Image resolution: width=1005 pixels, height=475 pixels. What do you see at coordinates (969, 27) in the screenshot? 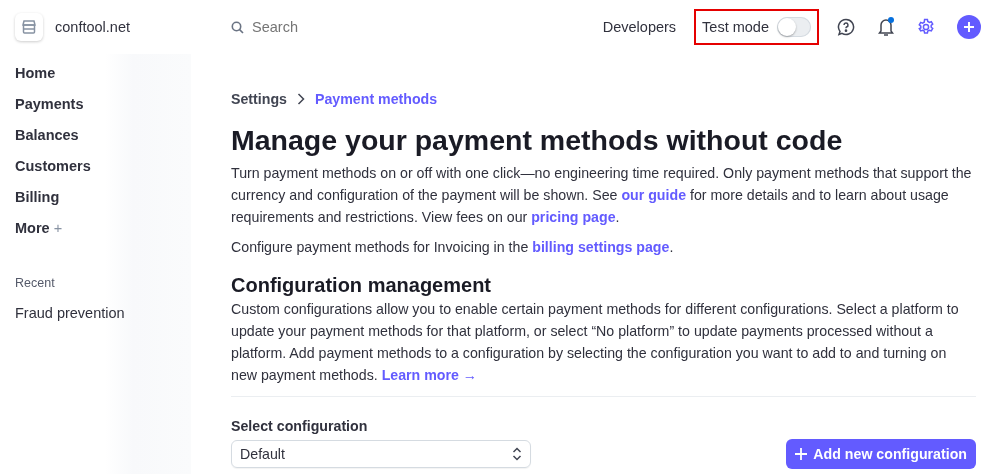
I see `add-icon` at bounding box center [969, 27].